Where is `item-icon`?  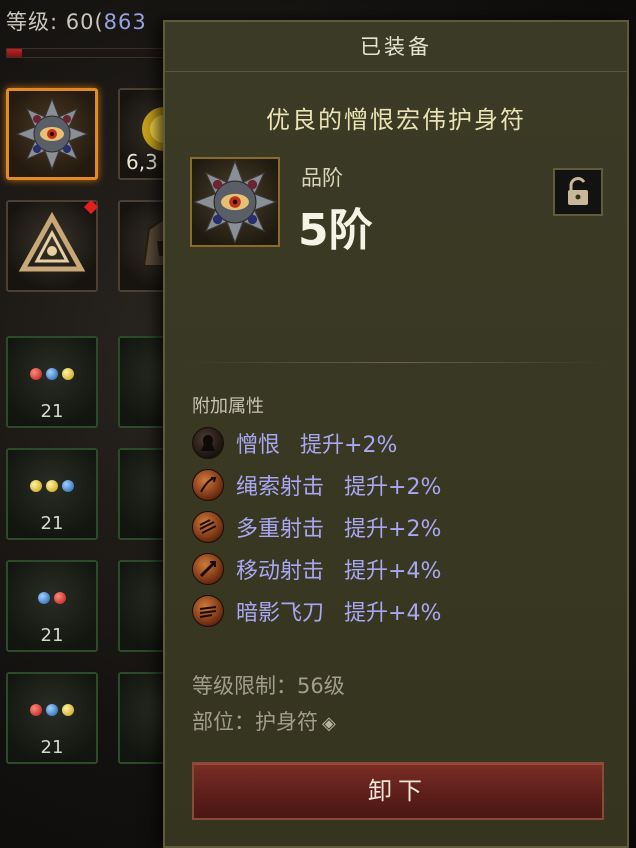
item-icon is located at coordinates (235, 202).